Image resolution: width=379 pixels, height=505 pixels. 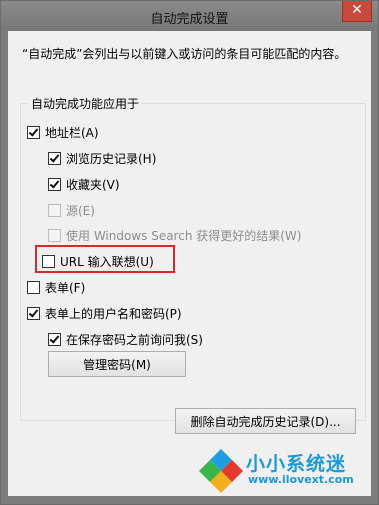 I want to click on checkbox-label: 收藏夹(V), so click(x=93, y=185).